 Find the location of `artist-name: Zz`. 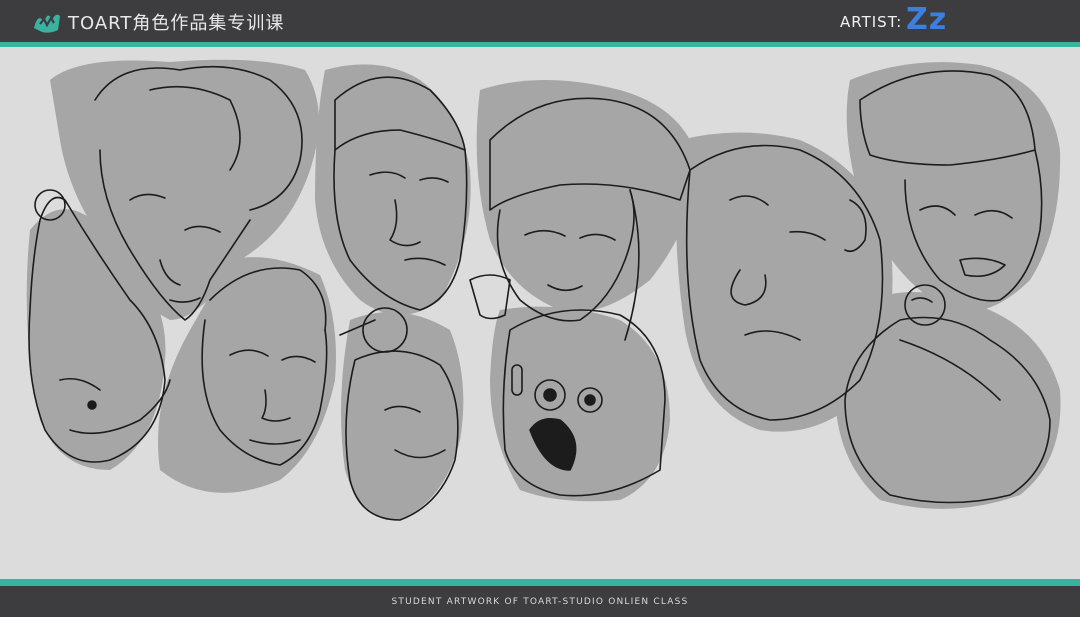

artist-name: Zz is located at coordinates (927, 19).